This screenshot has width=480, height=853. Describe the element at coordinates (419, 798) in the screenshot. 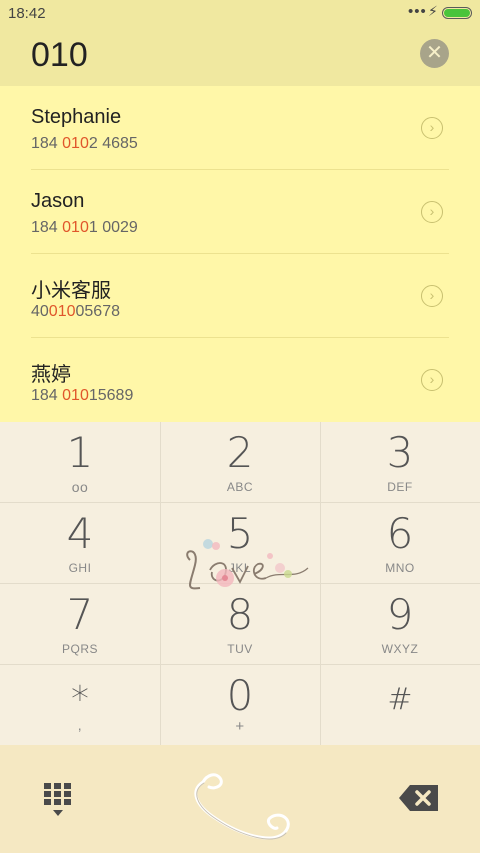

I see `backspace-icon` at that location.